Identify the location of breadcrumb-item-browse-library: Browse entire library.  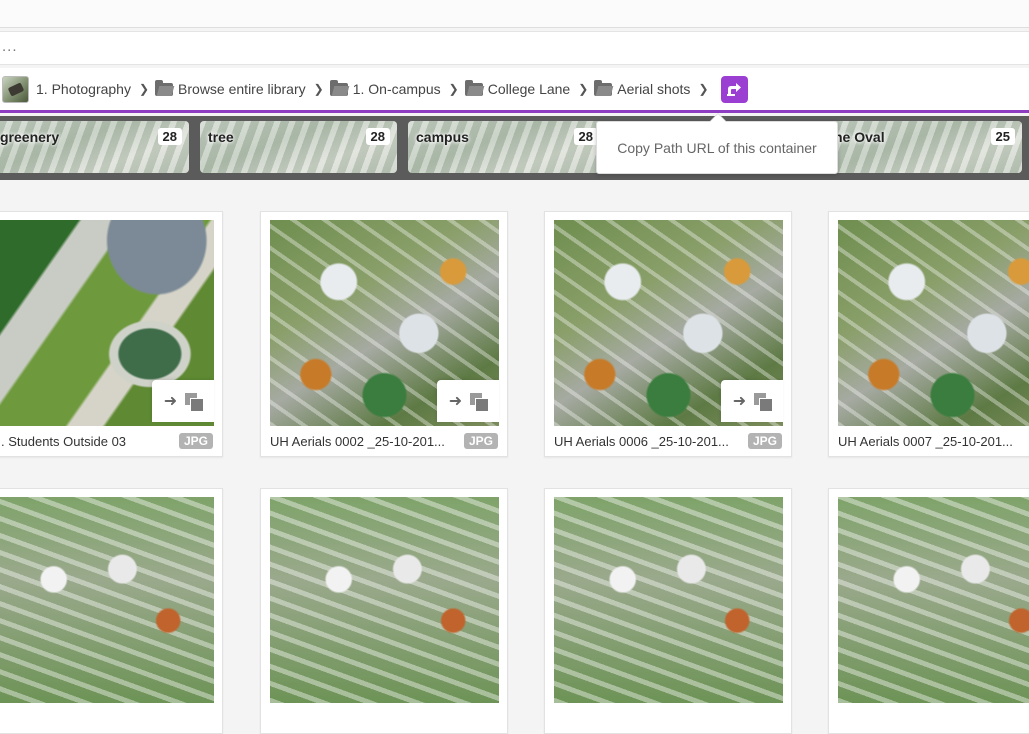
(230, 88).